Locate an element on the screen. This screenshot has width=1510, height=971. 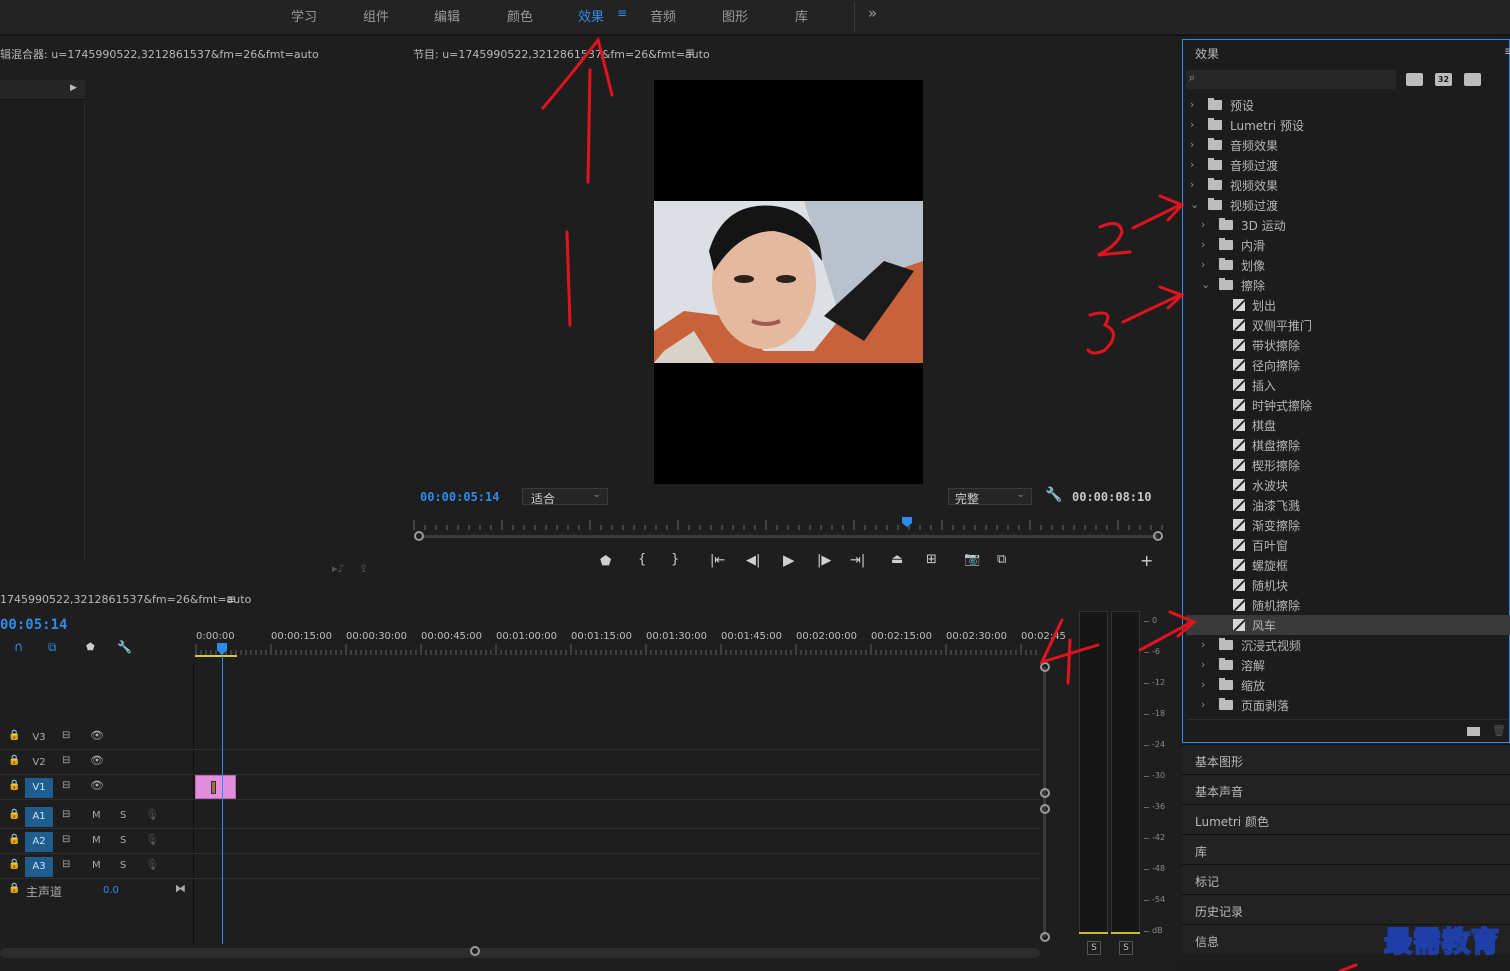
go-to-end-icon: ⧓ is located at coordinates (180, 888).